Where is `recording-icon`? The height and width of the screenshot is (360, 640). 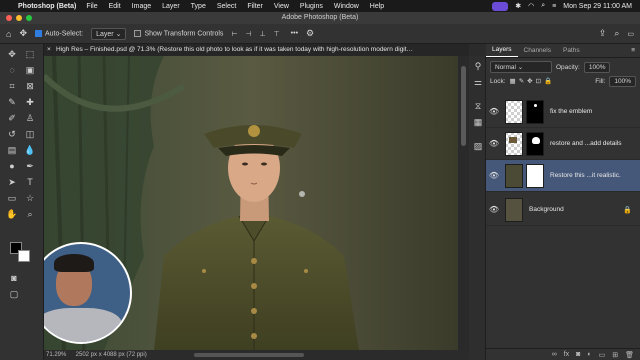
recording-icon is located at coordinates (500, 6).